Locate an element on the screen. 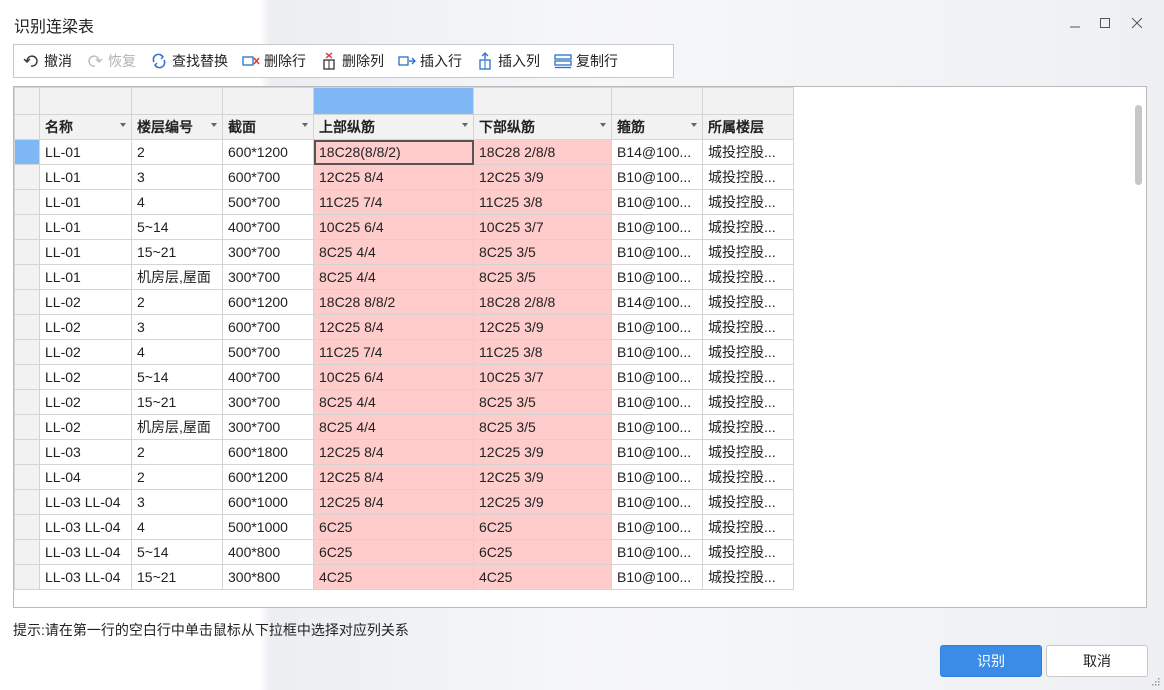 This screenshot has height=690, width=1164. table-cell: LL-04 is located at coordinates (85, 477).